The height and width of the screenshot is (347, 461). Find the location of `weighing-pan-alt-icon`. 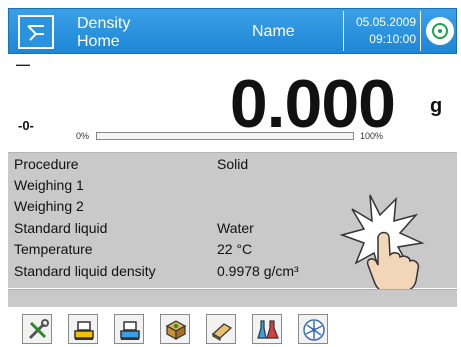

weighing-pan-alt-icon is located at coordinates (130, 330).